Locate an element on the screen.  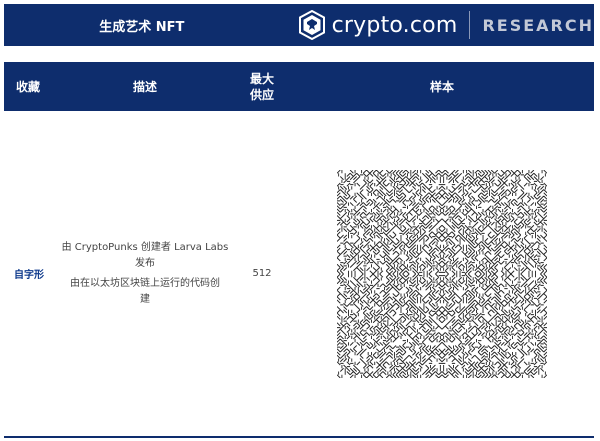
collection-link: 自字形 is located at coordinates (29, 273).